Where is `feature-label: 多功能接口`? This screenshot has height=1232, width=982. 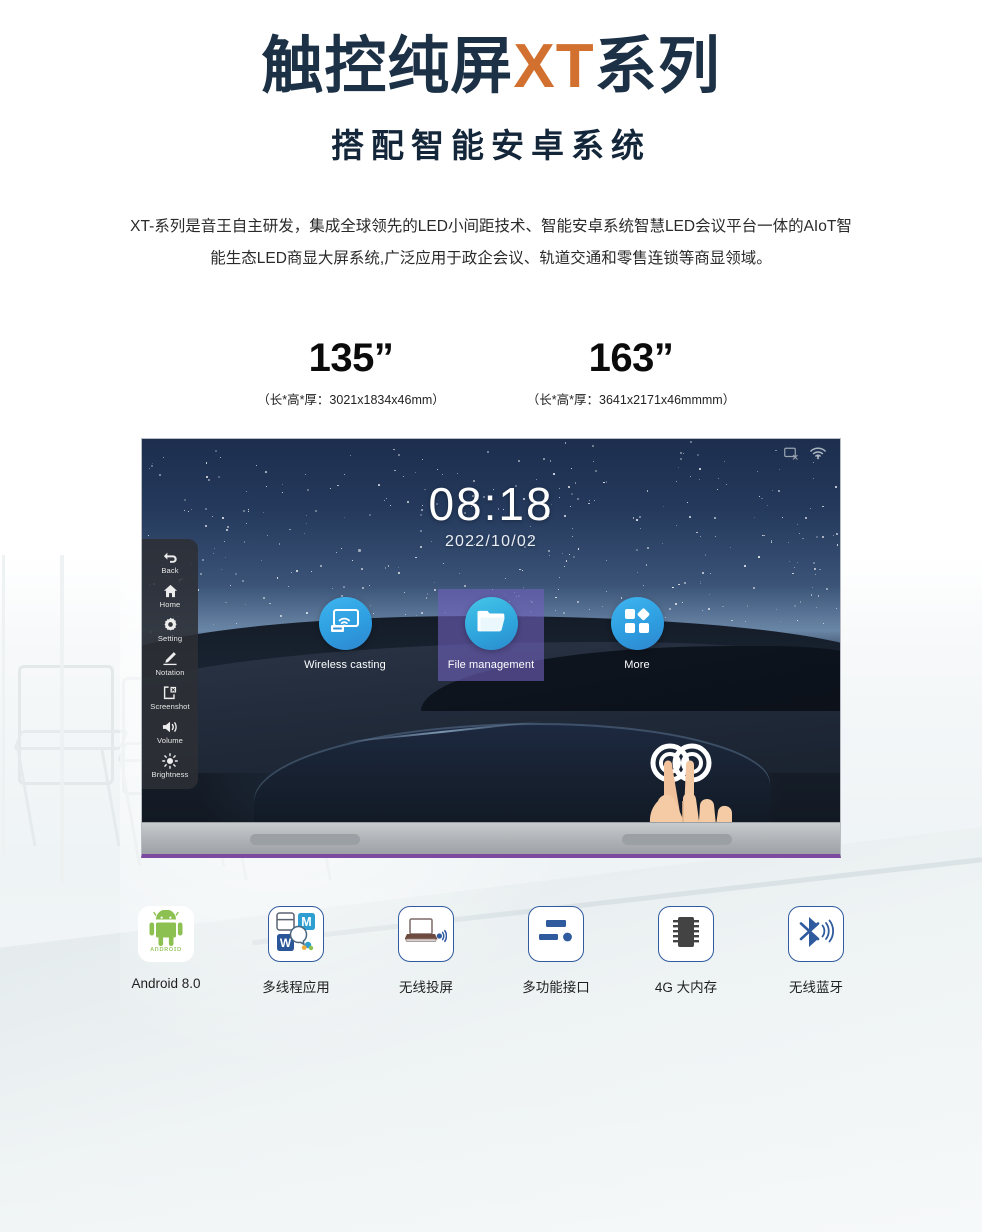
feature-label: 多功能接口 is located at coordinates (556, 988).